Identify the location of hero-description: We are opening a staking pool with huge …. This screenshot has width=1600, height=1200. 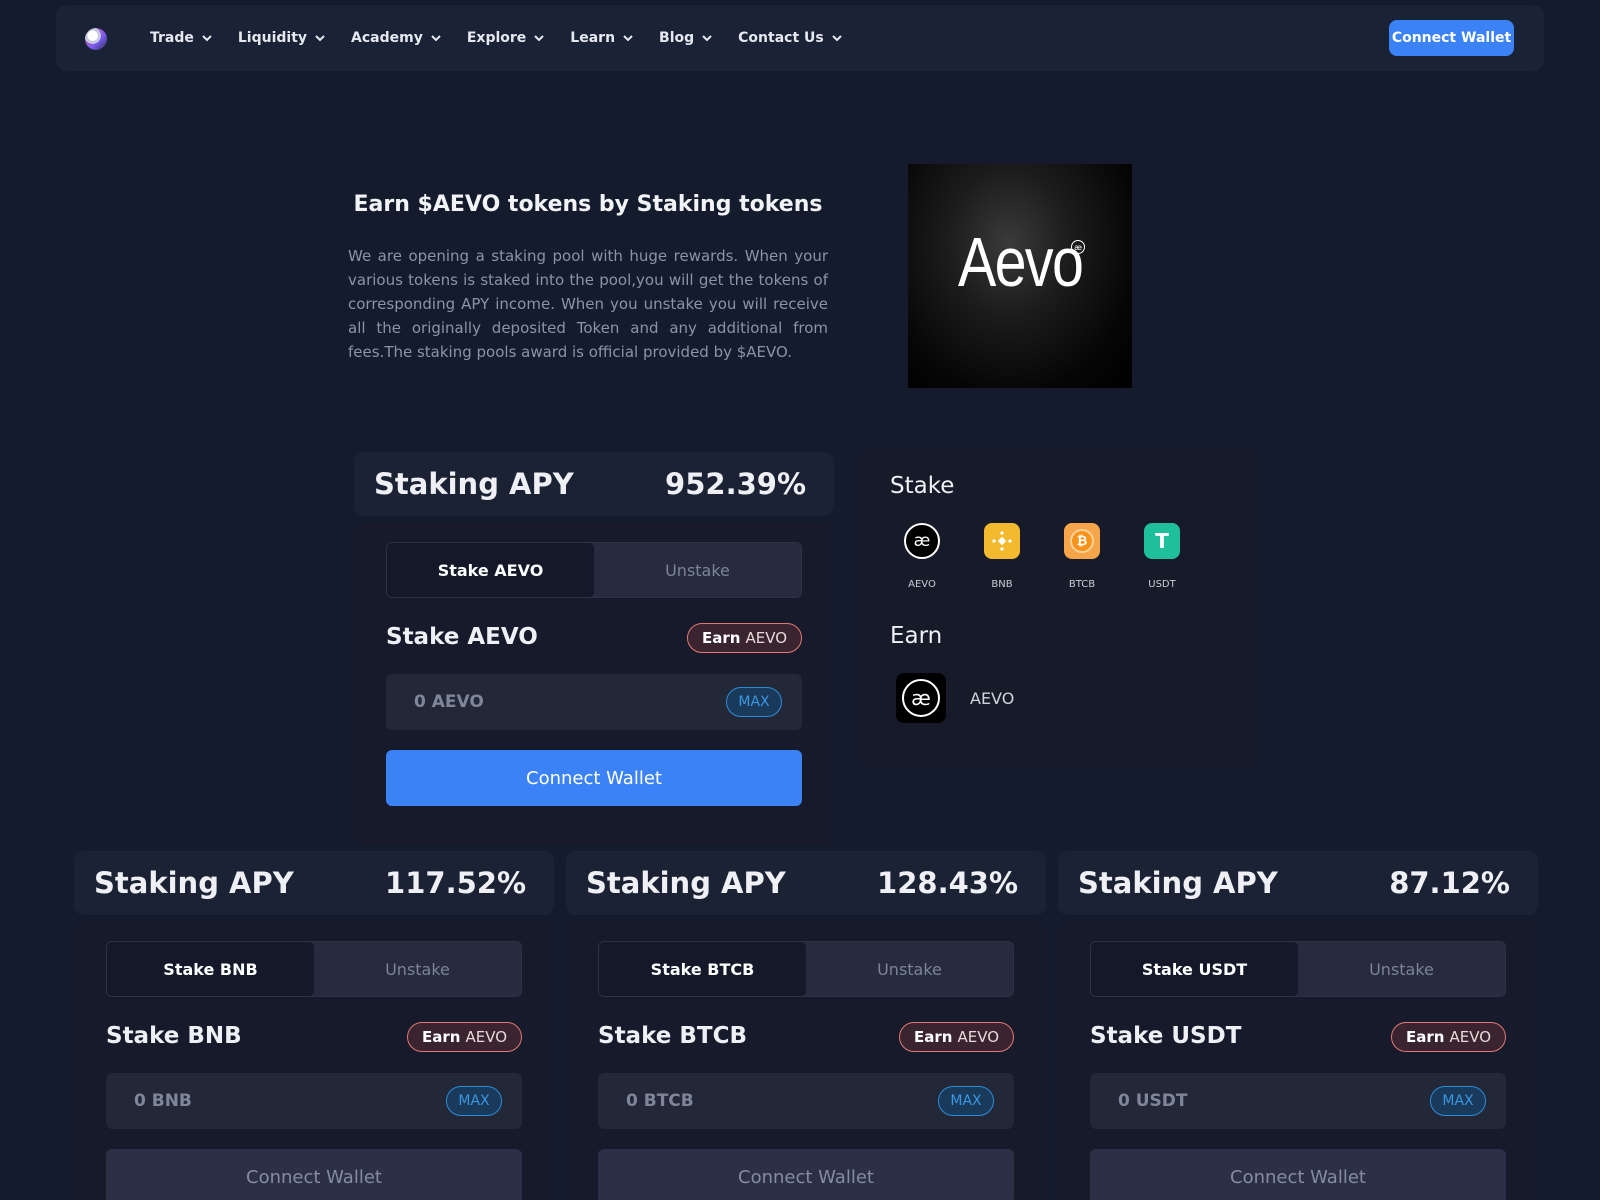
(588, 304).